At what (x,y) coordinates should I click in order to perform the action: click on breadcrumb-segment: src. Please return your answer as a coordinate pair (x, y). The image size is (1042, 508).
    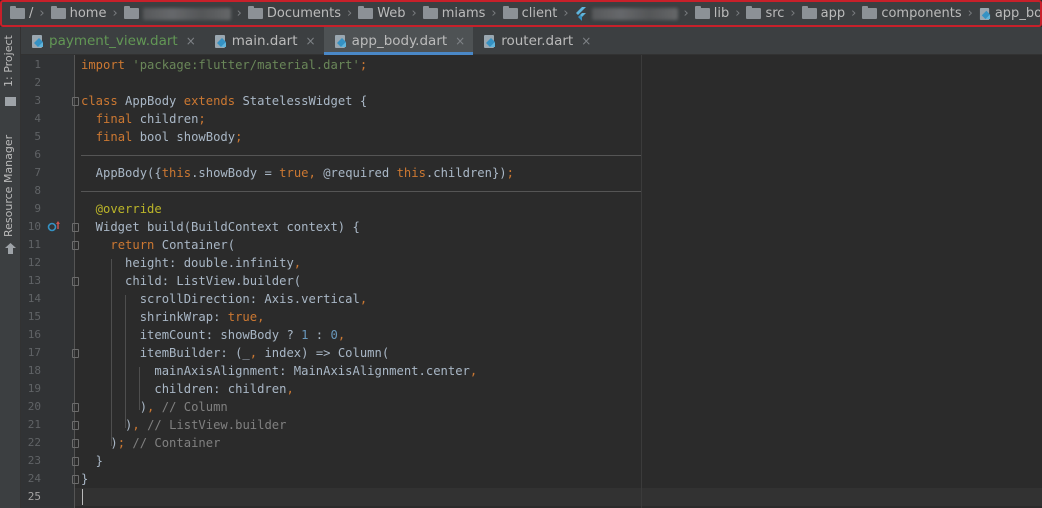
    Looking at the image, I should click on (765, 13).